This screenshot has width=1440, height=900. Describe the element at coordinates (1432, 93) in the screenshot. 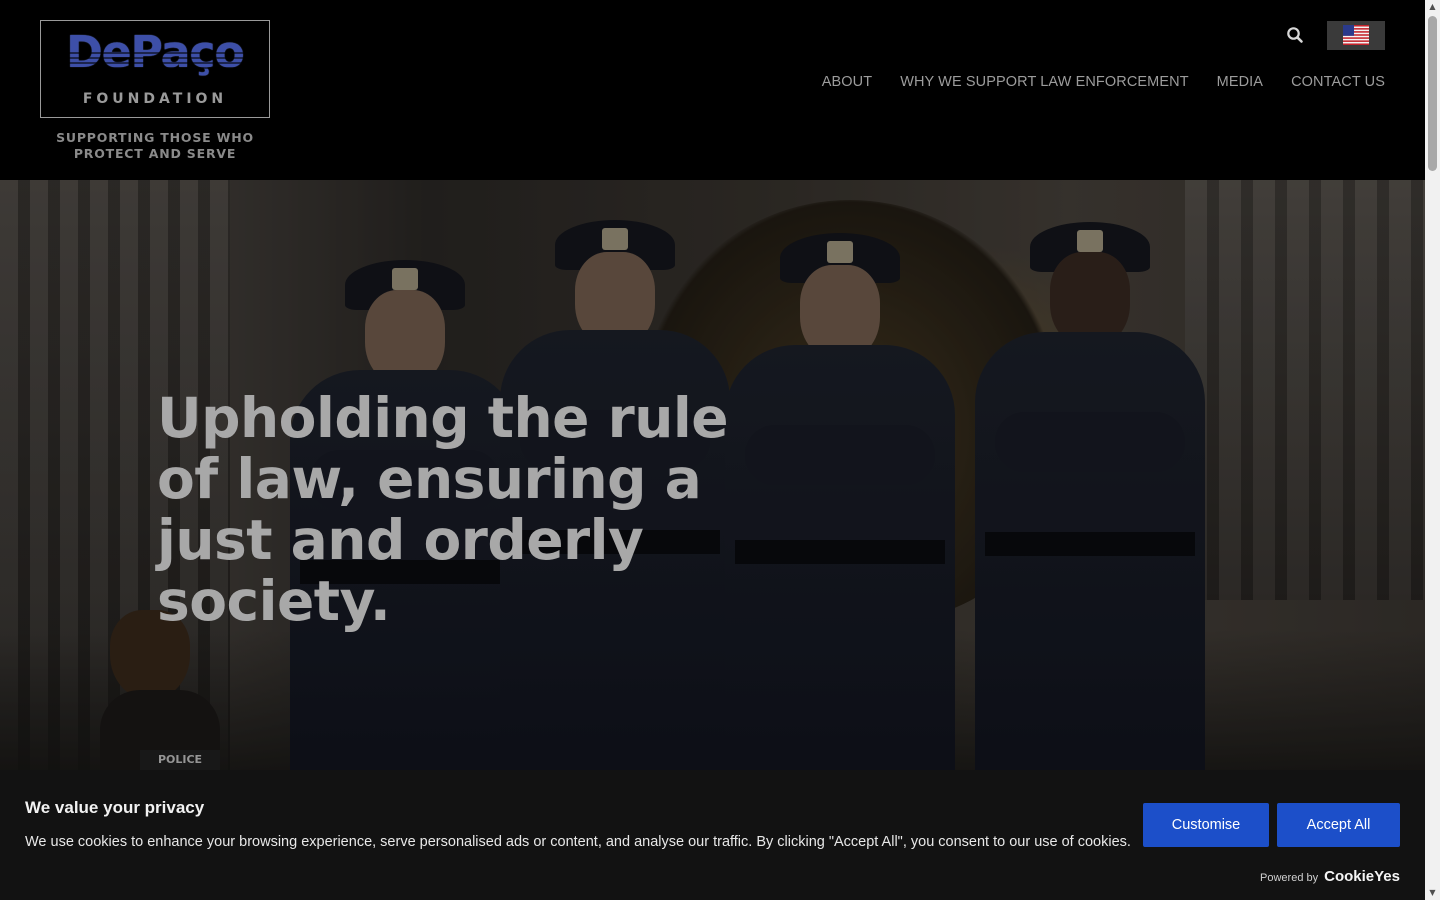

I see `scrollbar-thumb` at that location.